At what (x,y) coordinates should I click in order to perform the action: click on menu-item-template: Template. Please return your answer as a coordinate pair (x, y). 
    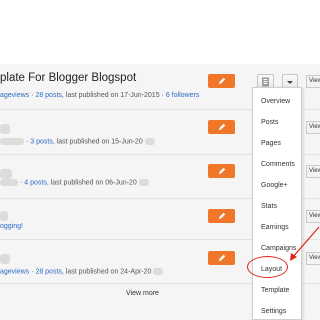
    Looking at the image, I should click on (277, 290).